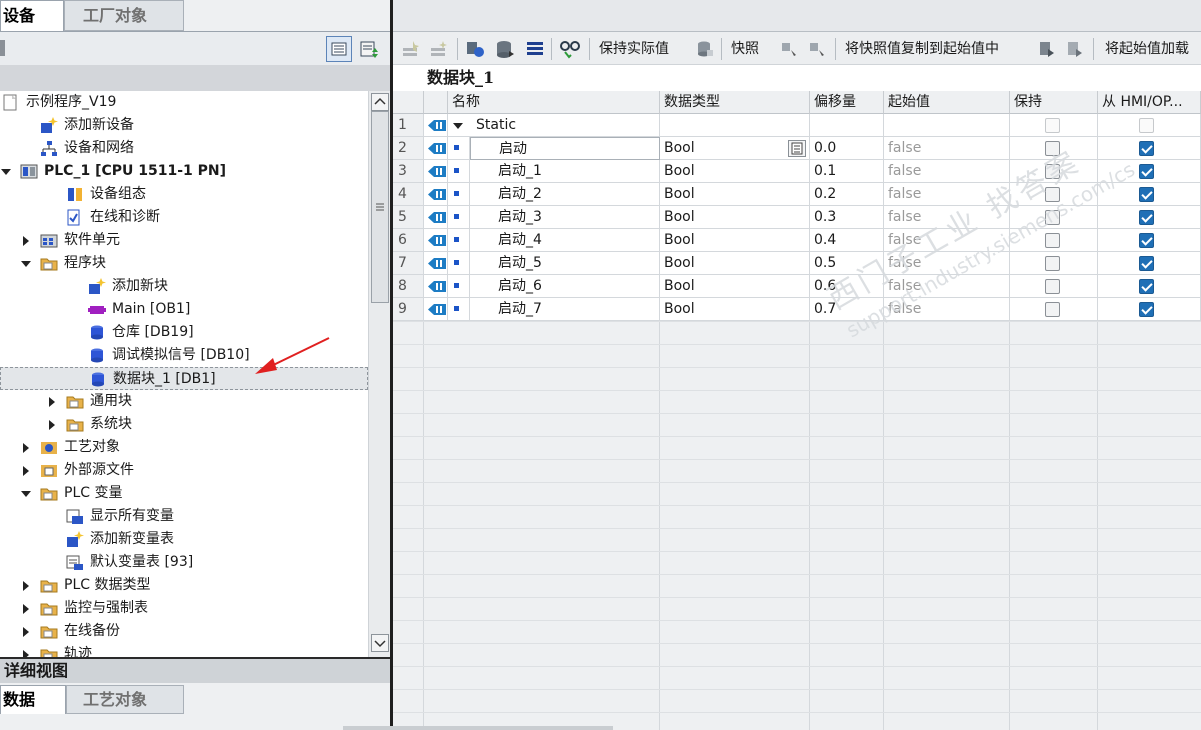  Describe the element at coordinates (184, 493) in the screenshot. I see `tree-item: PLC 变量` at that location.